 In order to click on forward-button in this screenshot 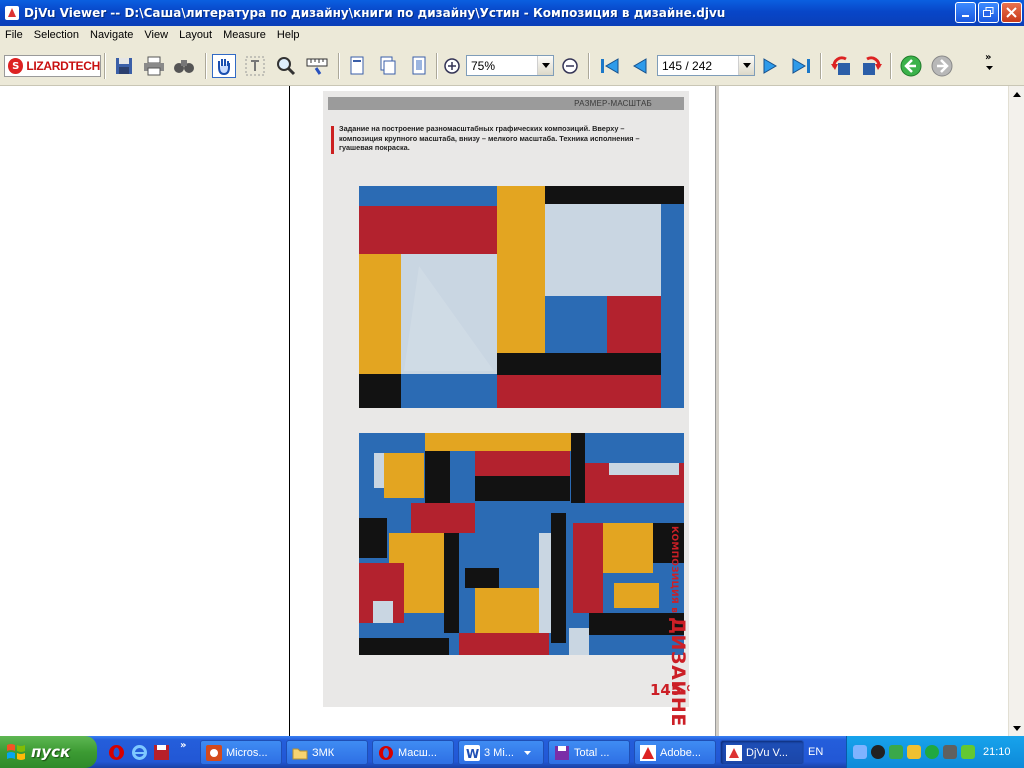, I will do `click(942, 66)`.